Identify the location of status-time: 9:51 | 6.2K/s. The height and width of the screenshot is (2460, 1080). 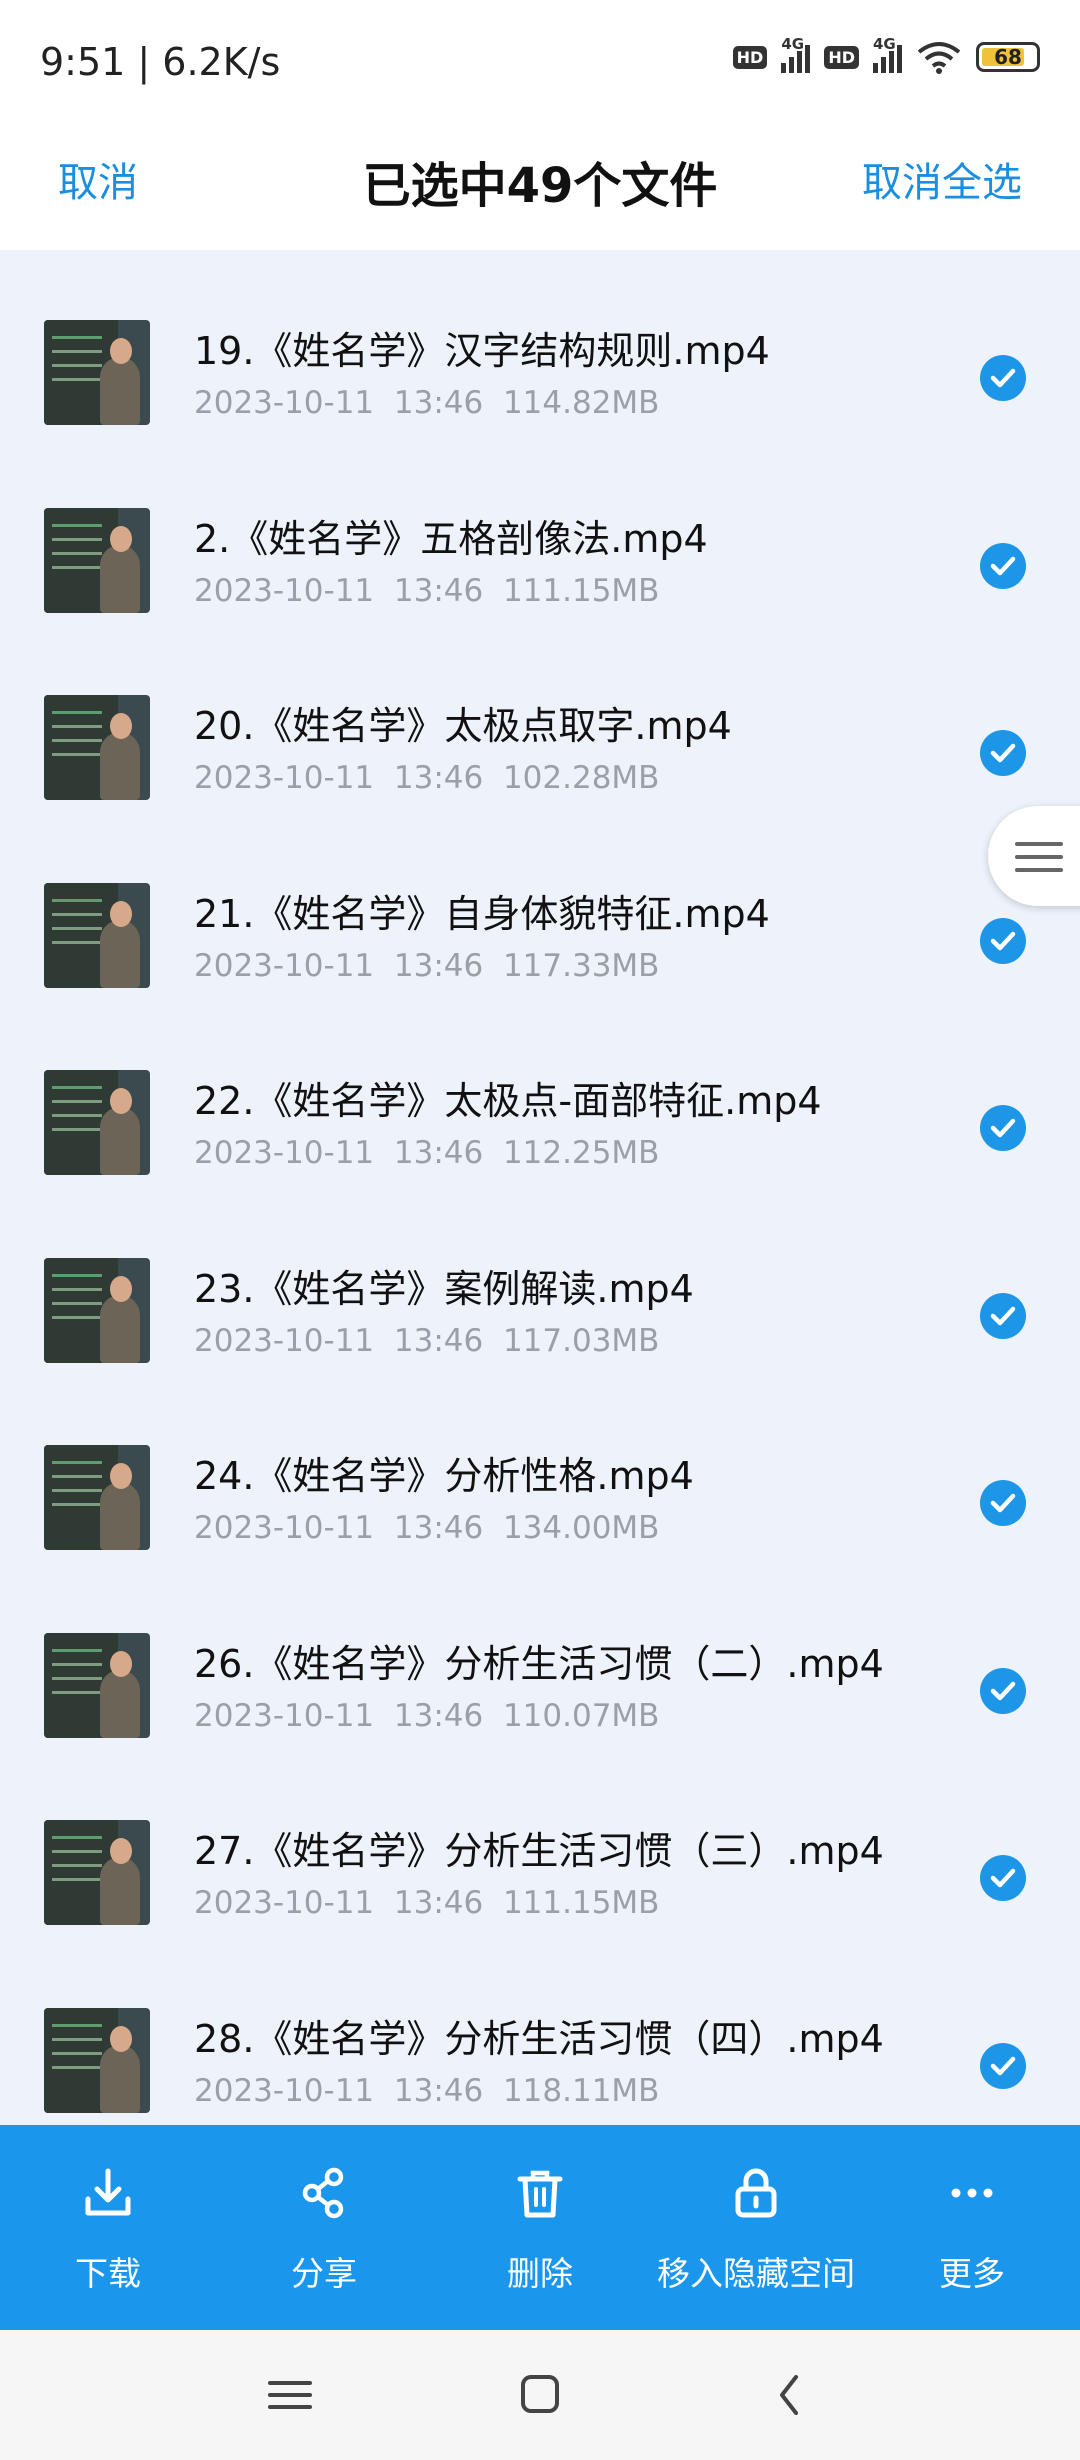
(160, 62).